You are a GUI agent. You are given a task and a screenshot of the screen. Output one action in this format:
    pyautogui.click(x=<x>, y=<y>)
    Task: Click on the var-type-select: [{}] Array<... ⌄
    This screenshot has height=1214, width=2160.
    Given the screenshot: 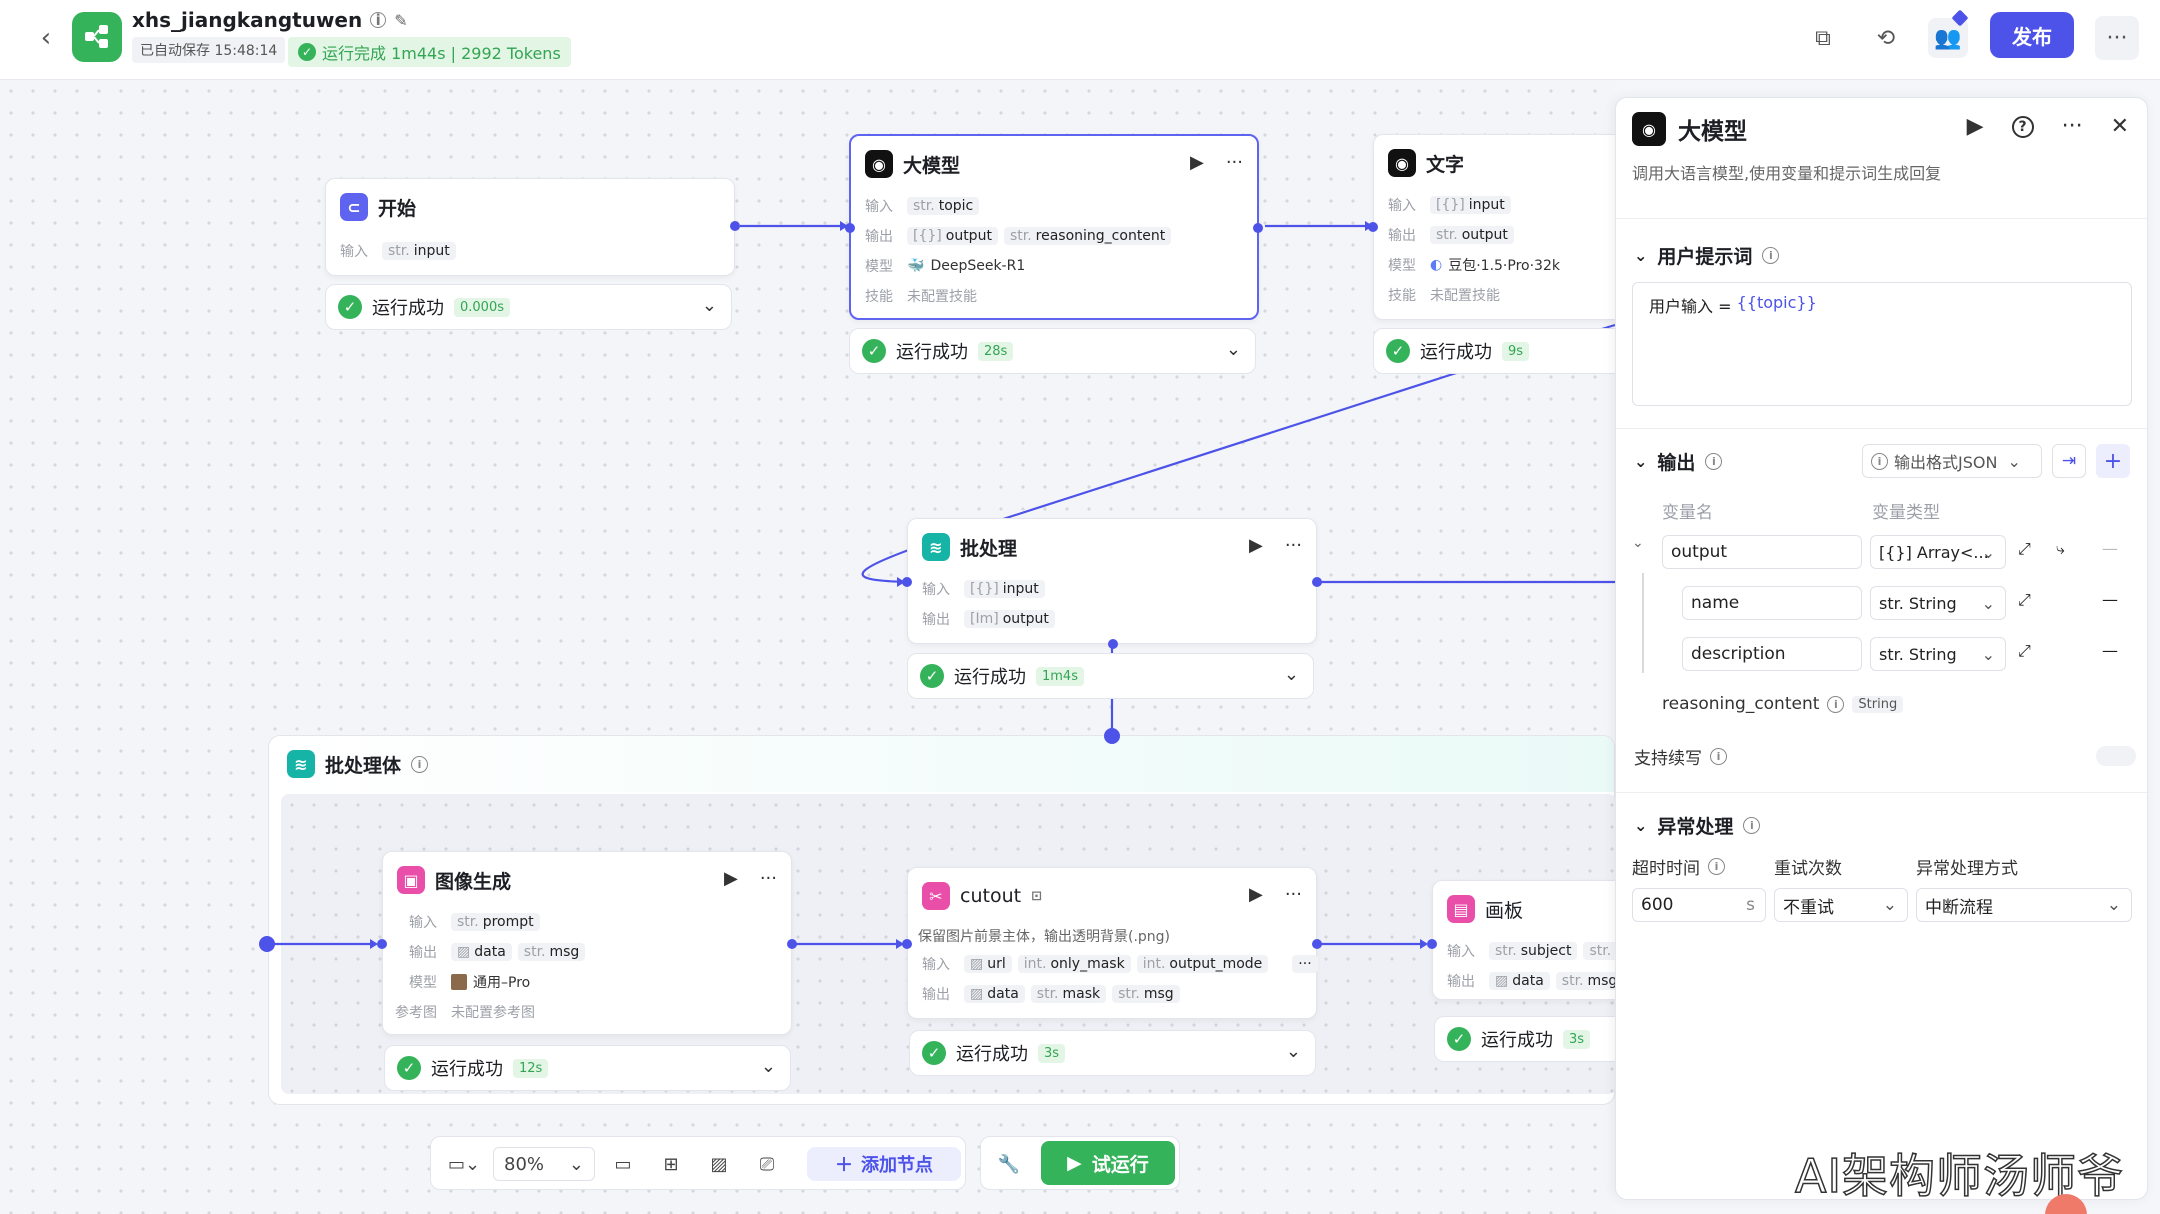 What is the action you would take?
    pyautogui.click(x=1938, y=552)
    